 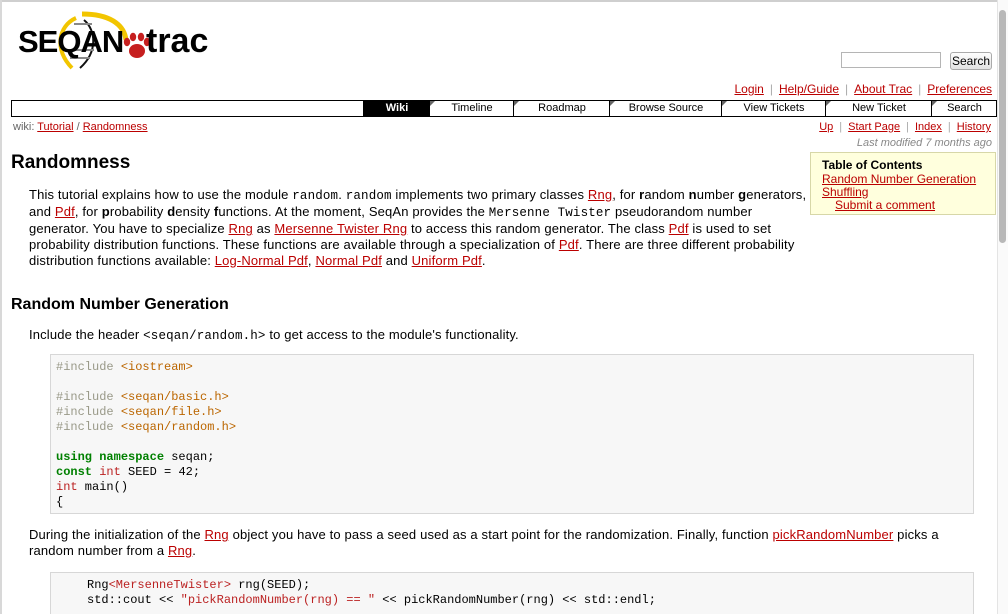 I want to click on index-link: Index, so click(x=928, y=127).